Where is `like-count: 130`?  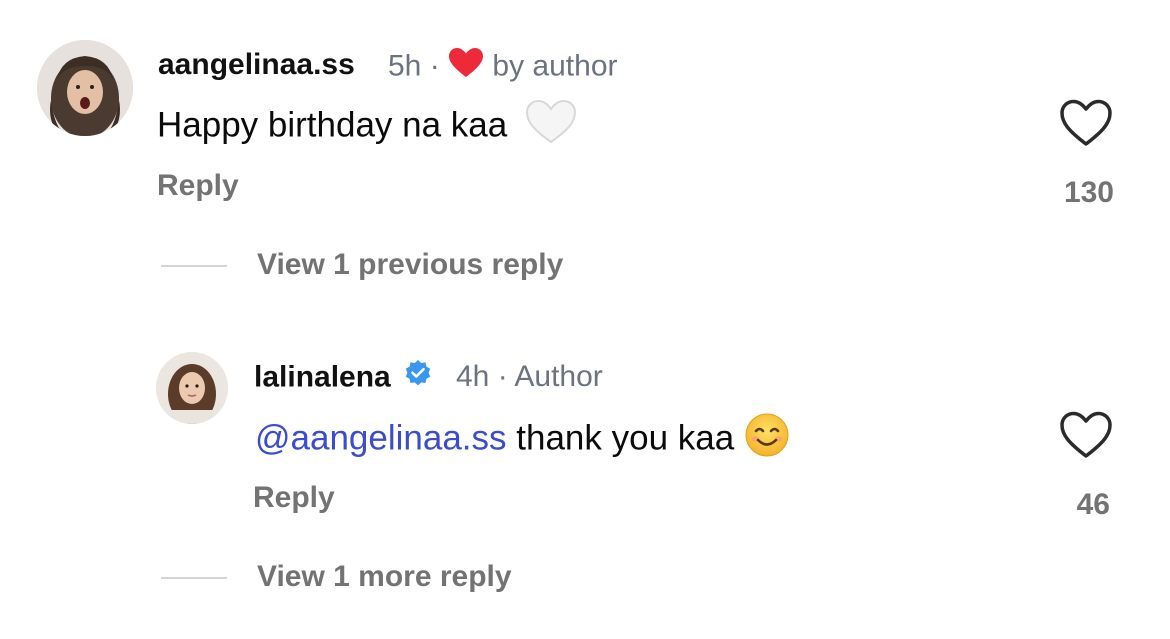 like-count: 130 is located at coordinates (1088, 192).